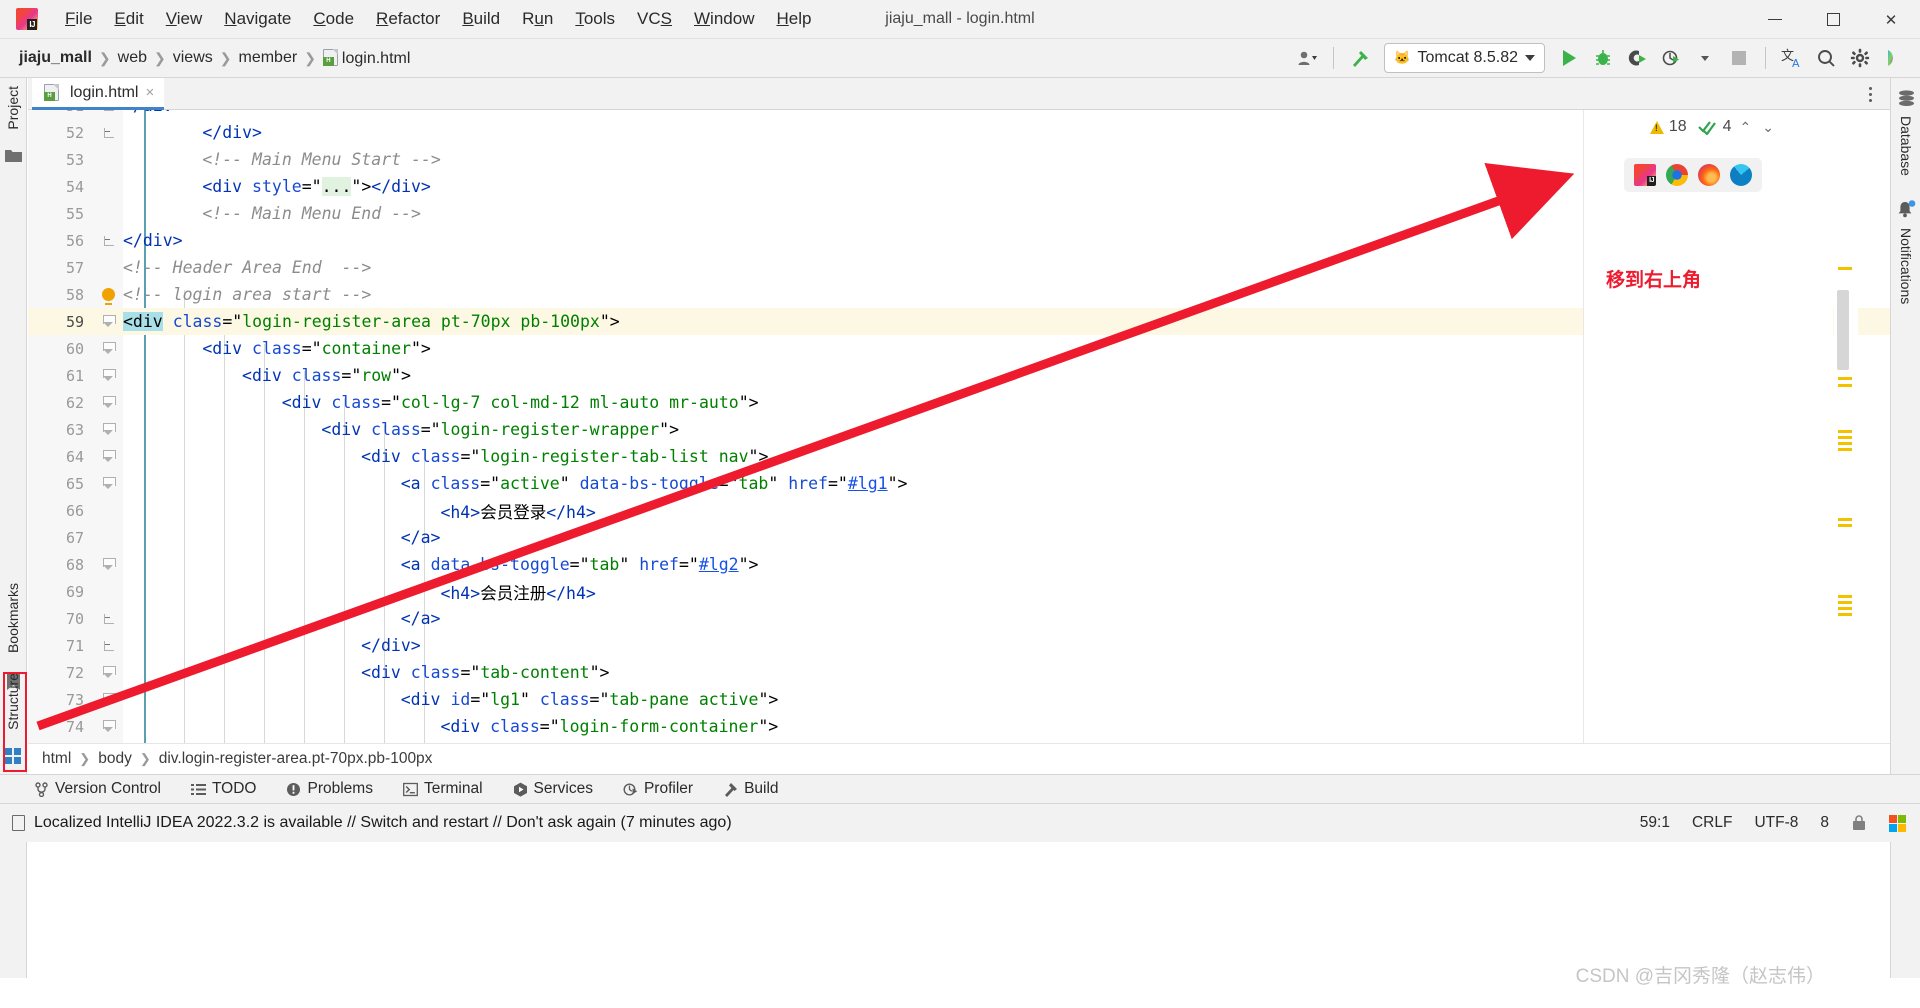  I want to click on line-separator: CRLF, so click(1712, 823).